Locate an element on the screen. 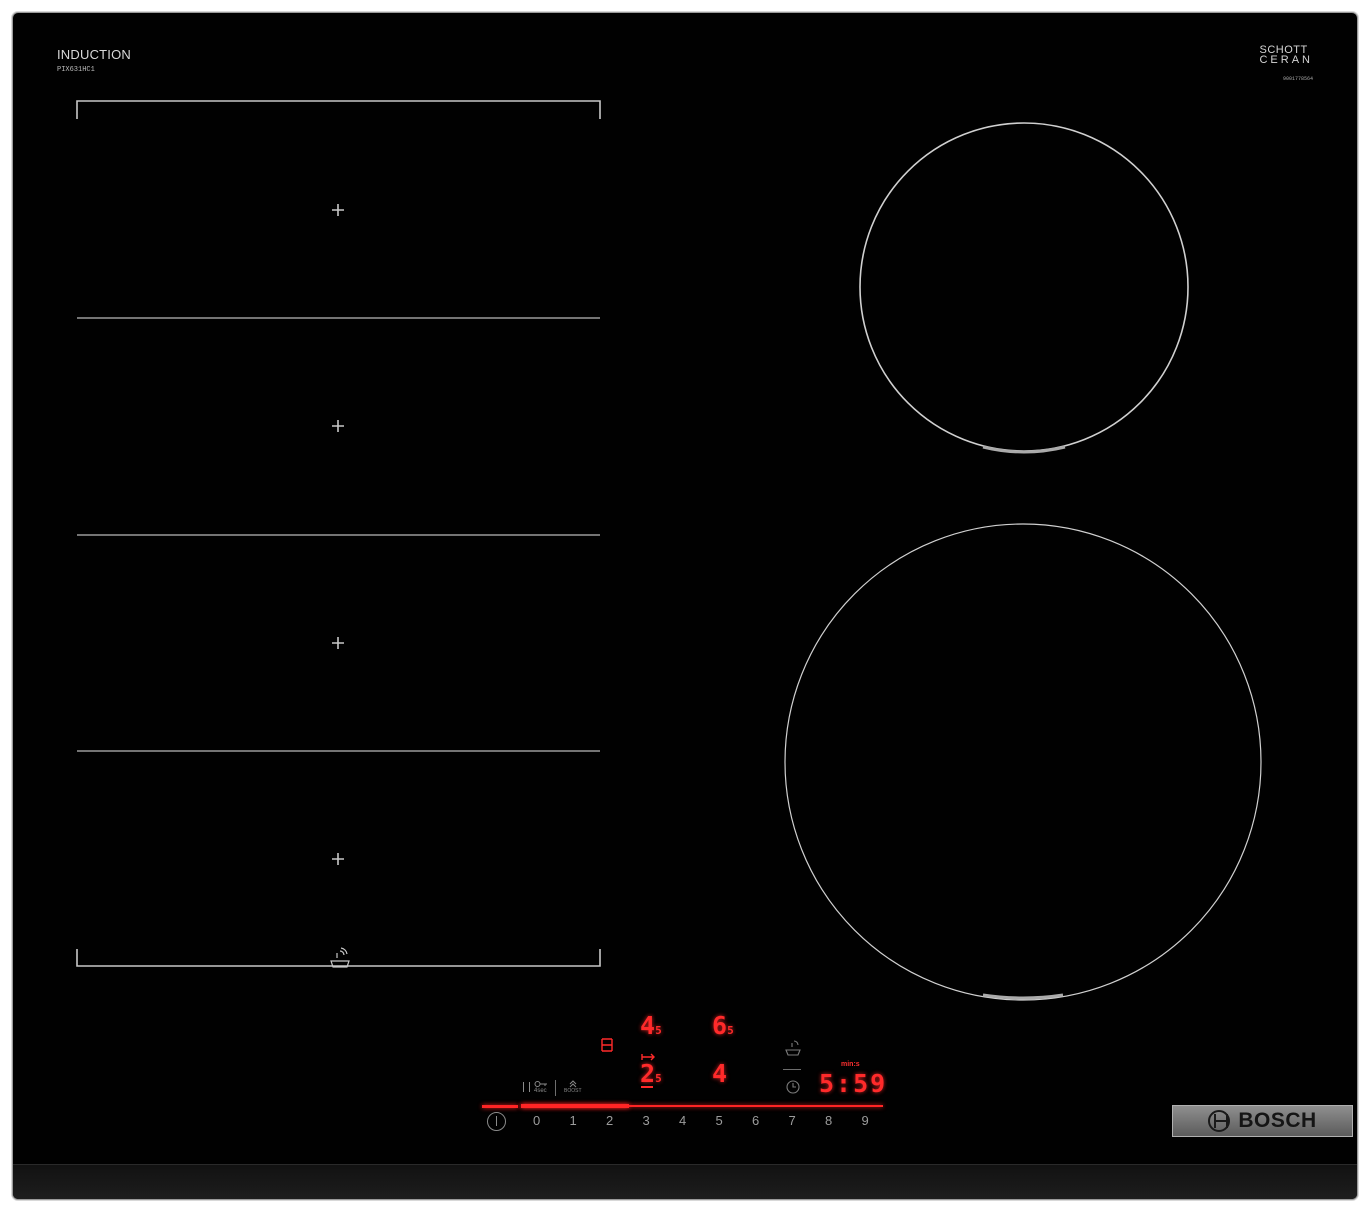 This screenshot has height=1219, width=1370. timer-display: 5:59 is located at coordinates (853, 1083).